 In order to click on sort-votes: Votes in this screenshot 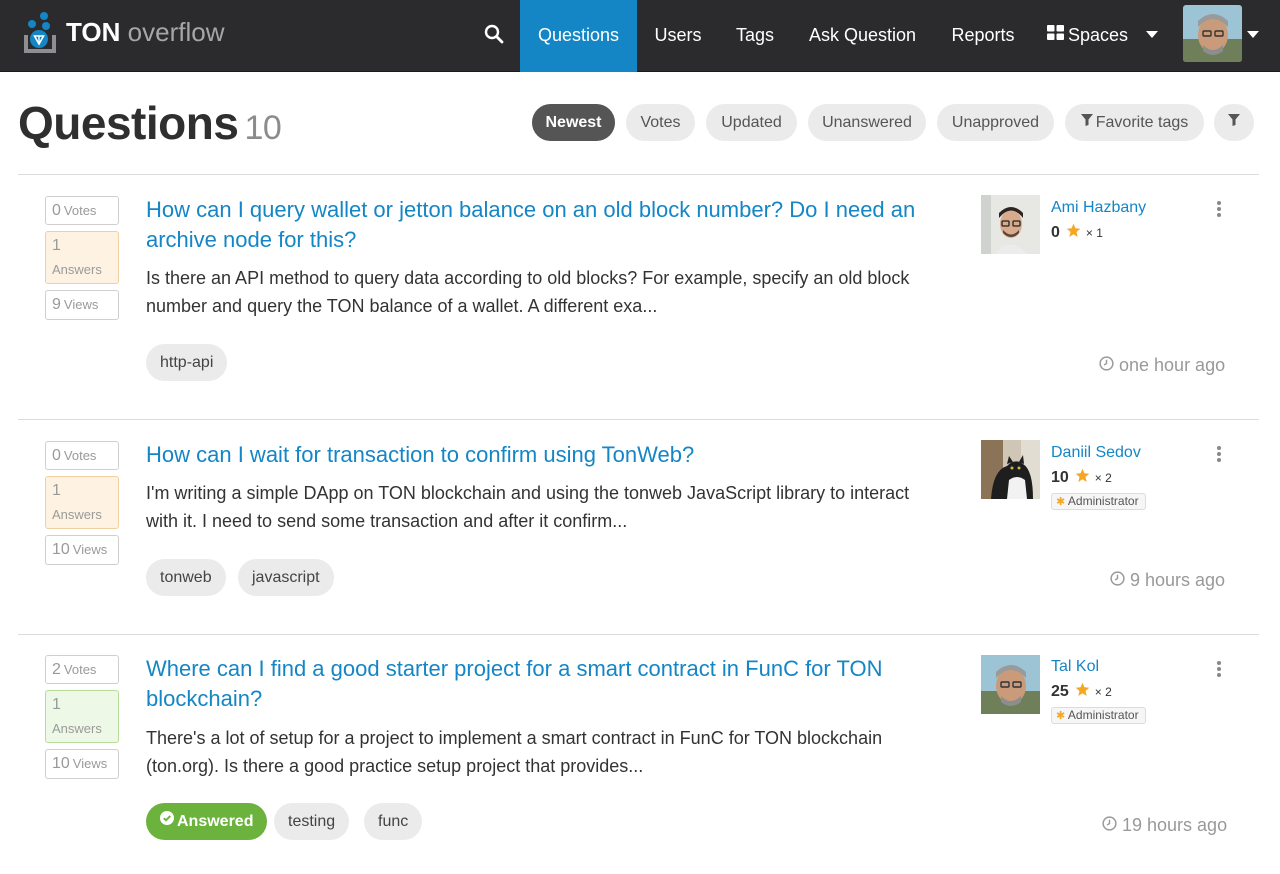, I will do `click(660, 122)`.